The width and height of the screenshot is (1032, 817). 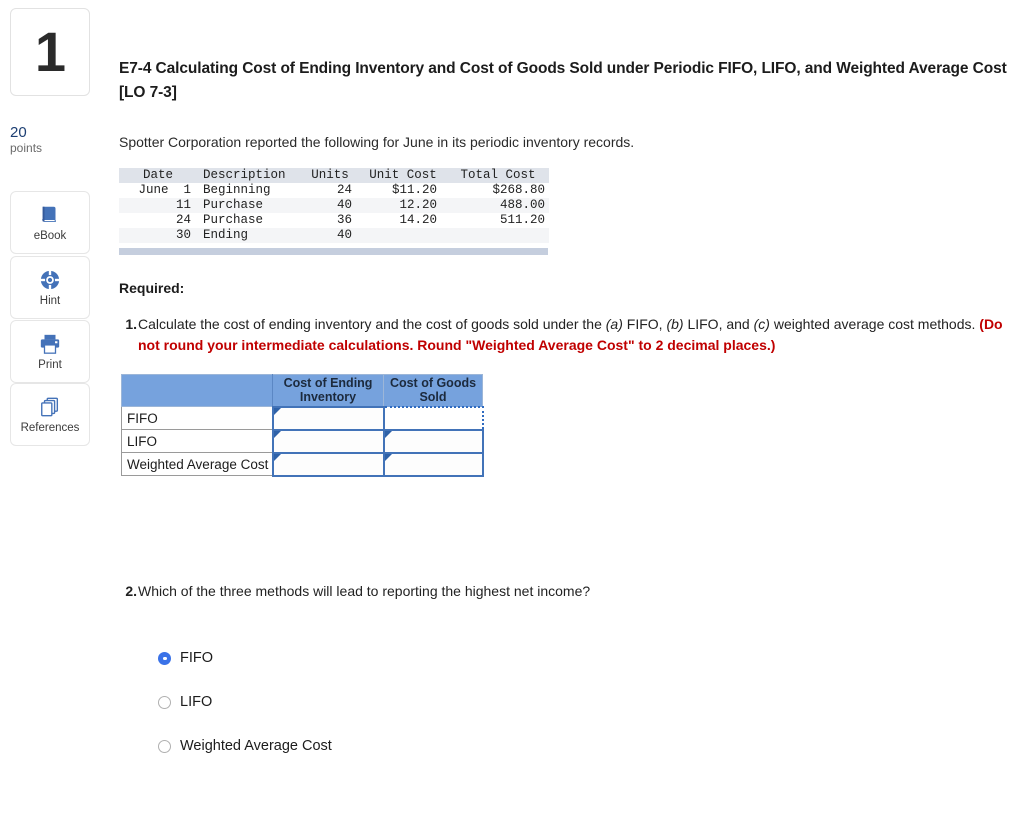 I want to click on tool-button-references: References, so click(x=50, y=414).